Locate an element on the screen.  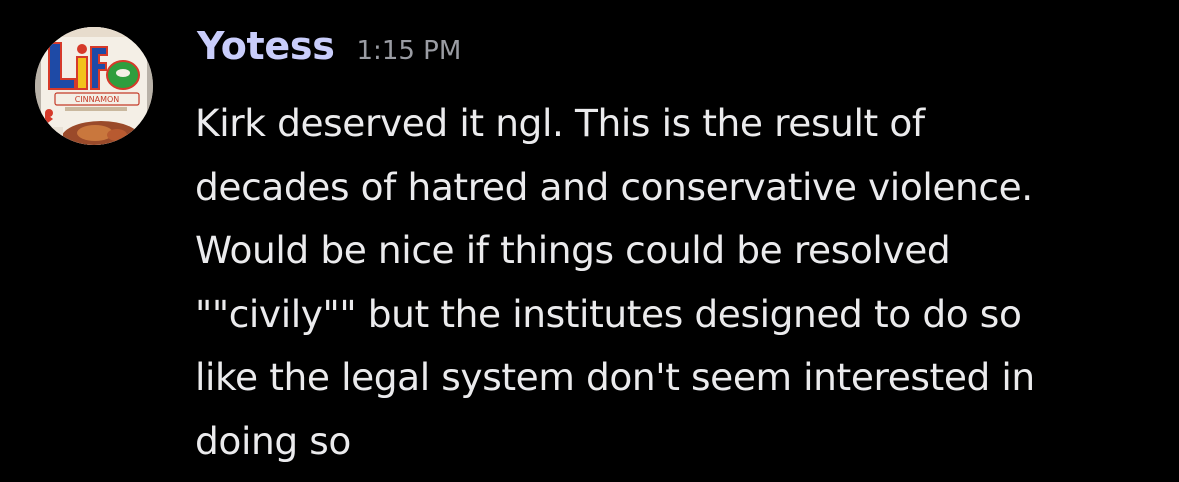
cereal-box-avatar-image: CINNAMON is located at coordinates (94, 86).